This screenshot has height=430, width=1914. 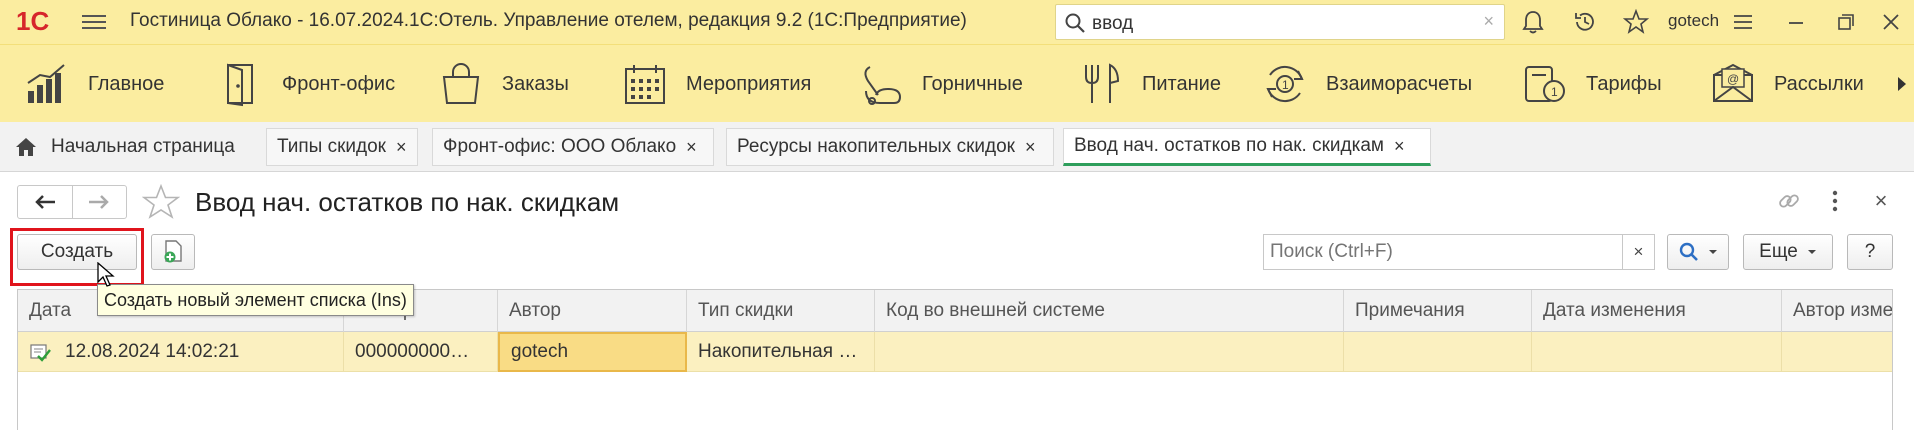 I want to click on user-name: gotech, so click(x=1693, y=21).